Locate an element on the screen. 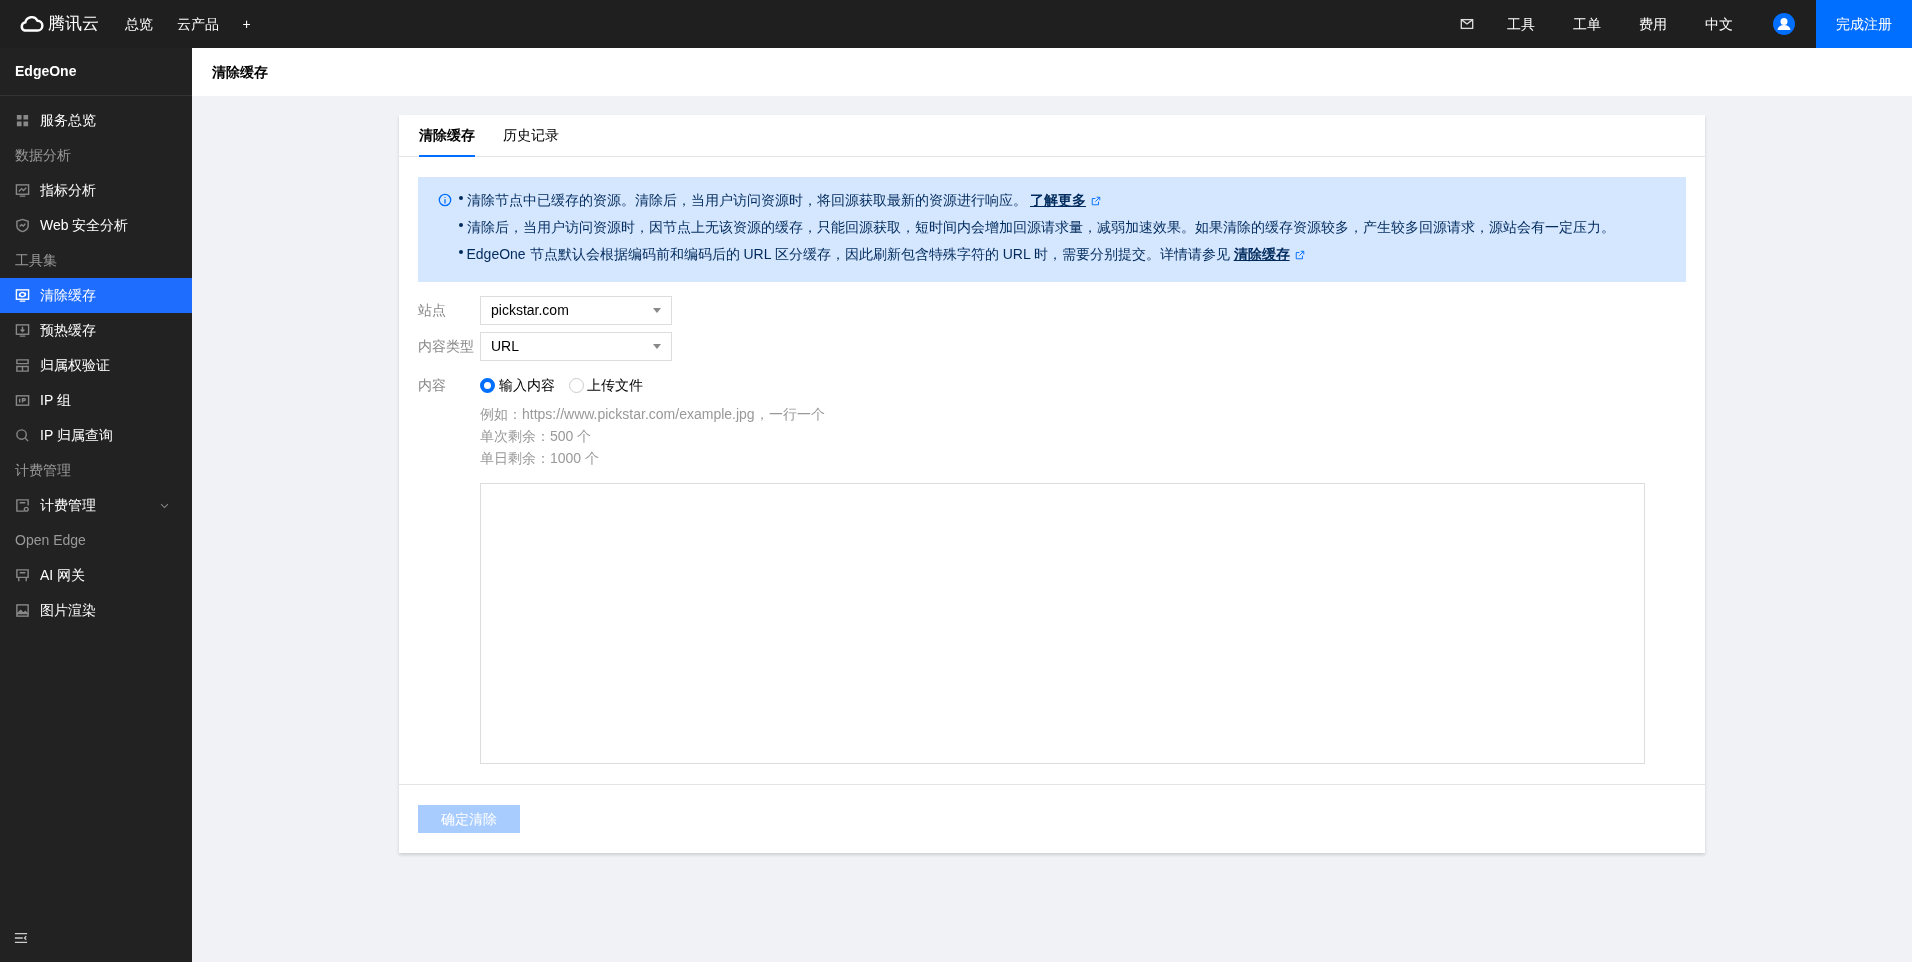  sidebar-item: AI 网关 is located at coordinates (96, 575).